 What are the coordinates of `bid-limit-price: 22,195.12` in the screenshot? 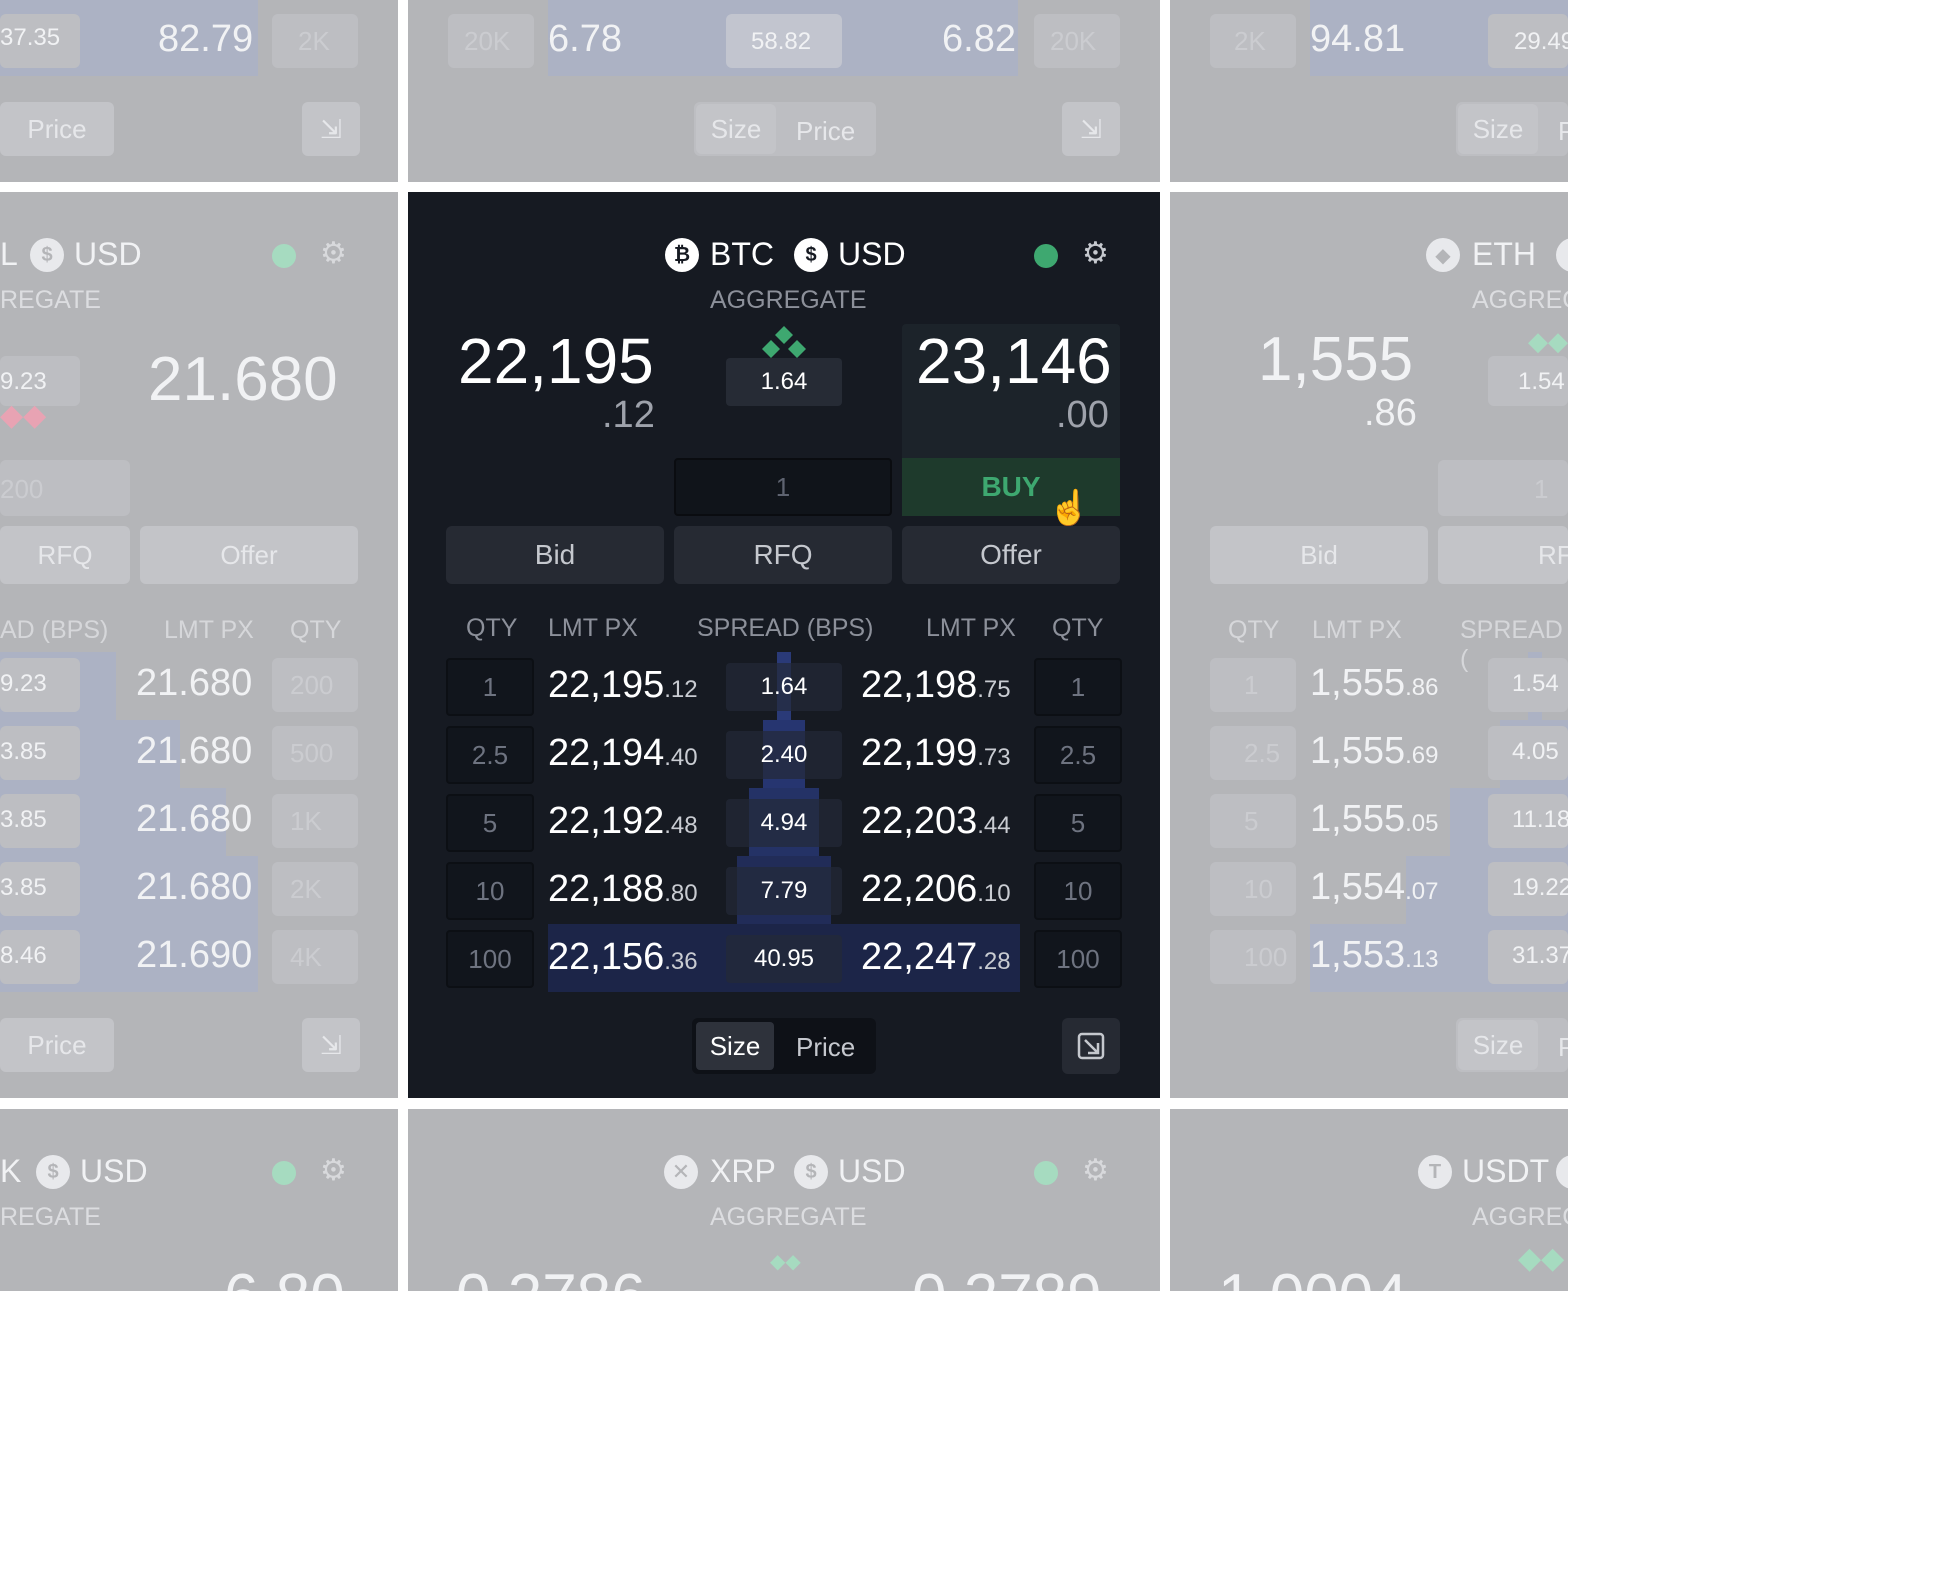 It's located at (623, 685).